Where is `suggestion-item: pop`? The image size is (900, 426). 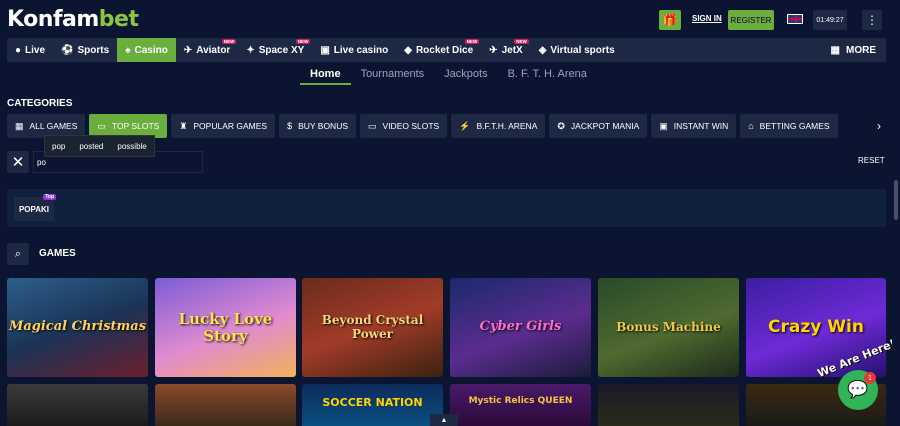 suggestion-item: pop is located at coordinates (58, 146).